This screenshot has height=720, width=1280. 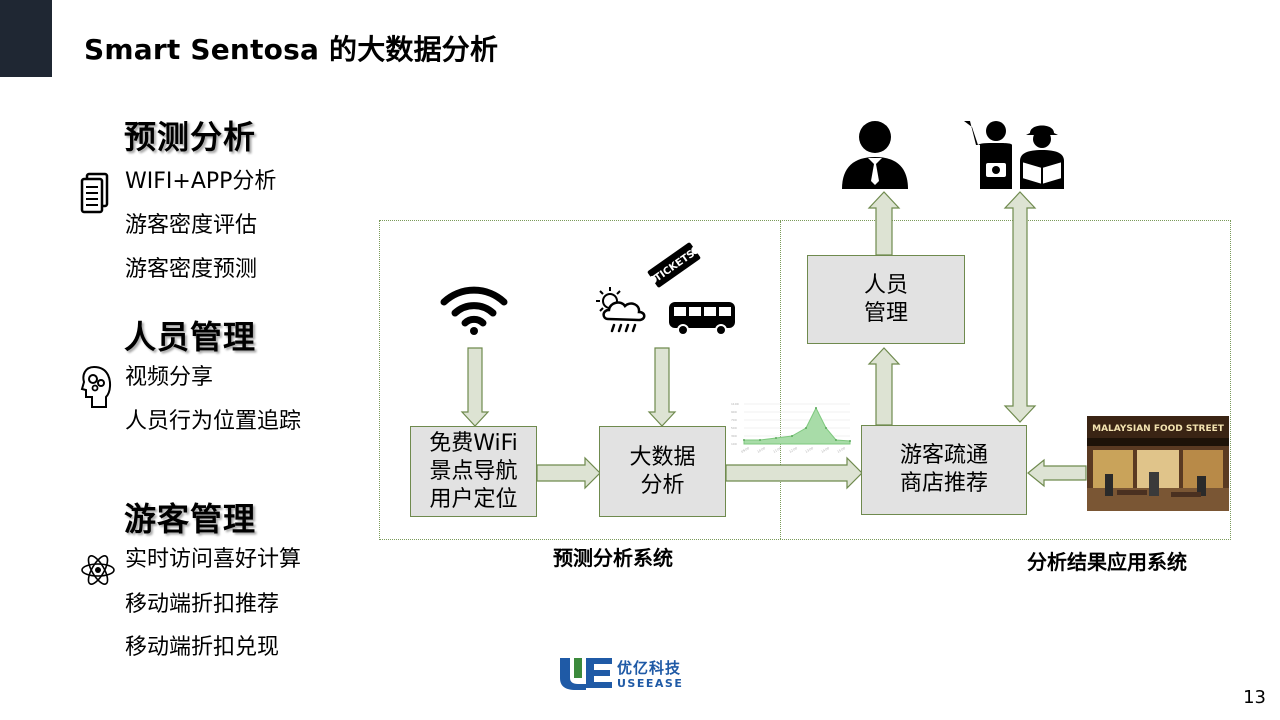 I want to click on svg-text: 12:00, so click(x=794, y=450).